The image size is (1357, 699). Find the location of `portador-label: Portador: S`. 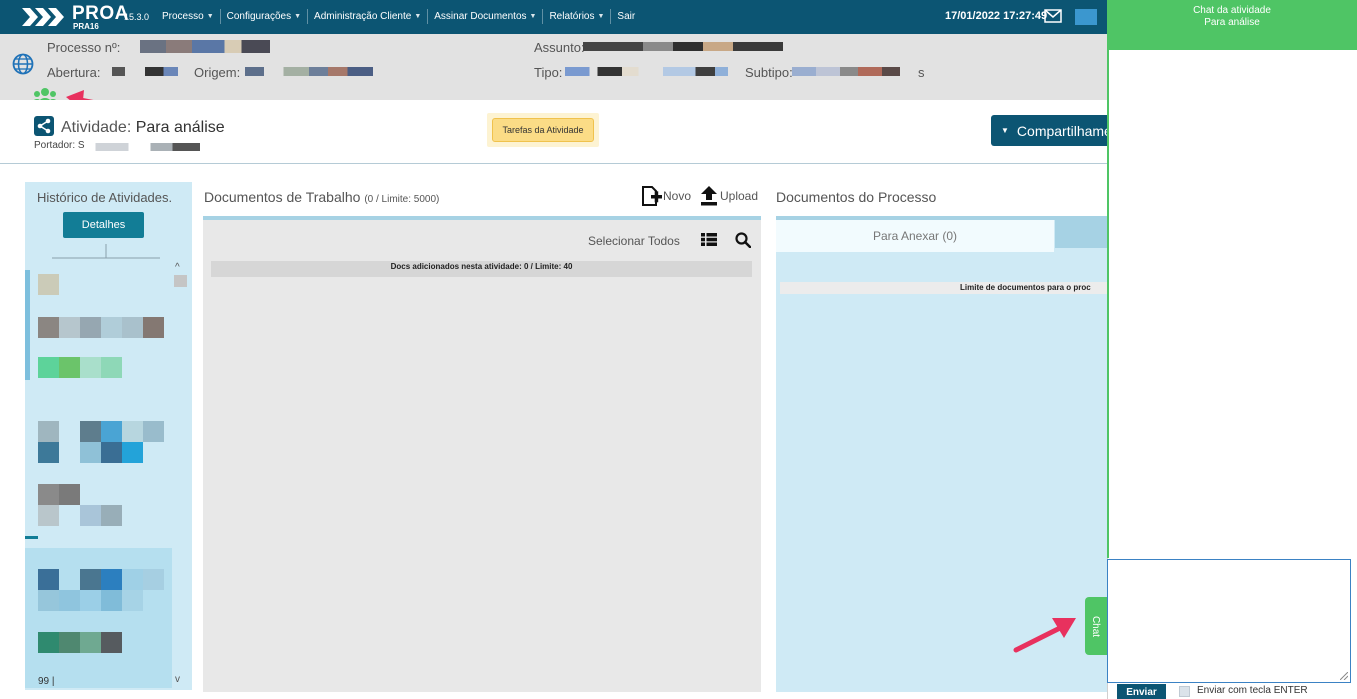

portador-label: Portador: S is located at coordinates (59, 145).